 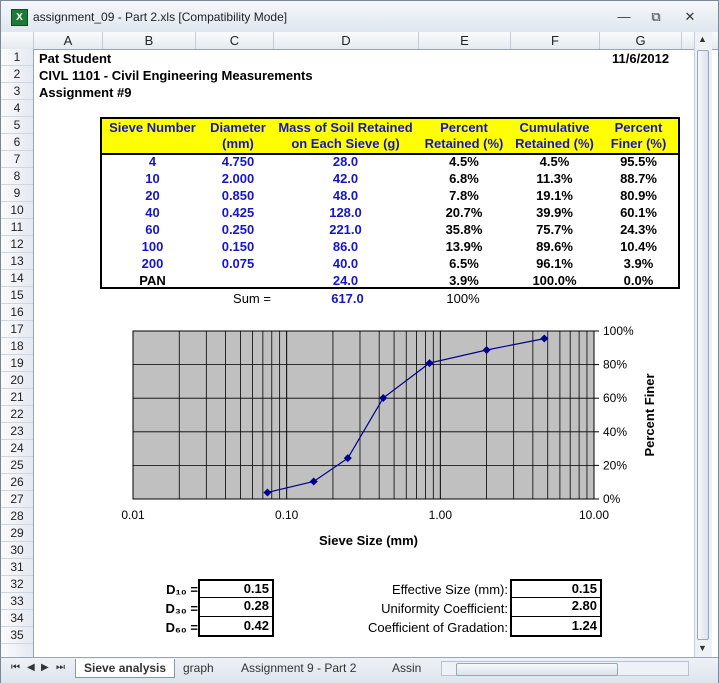 I want to click on restore-button: ⧉, so click(x=656, y=17).